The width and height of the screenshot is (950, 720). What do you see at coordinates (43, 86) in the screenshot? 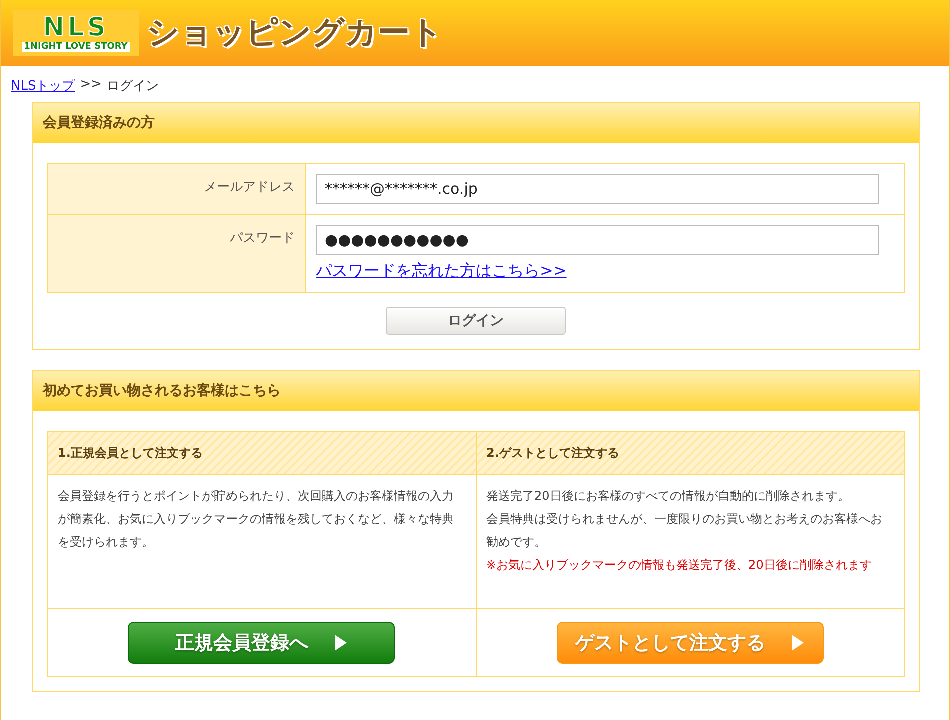
I see `breadcrumb-link: NLSトップ` at bounding box center [43, 86].